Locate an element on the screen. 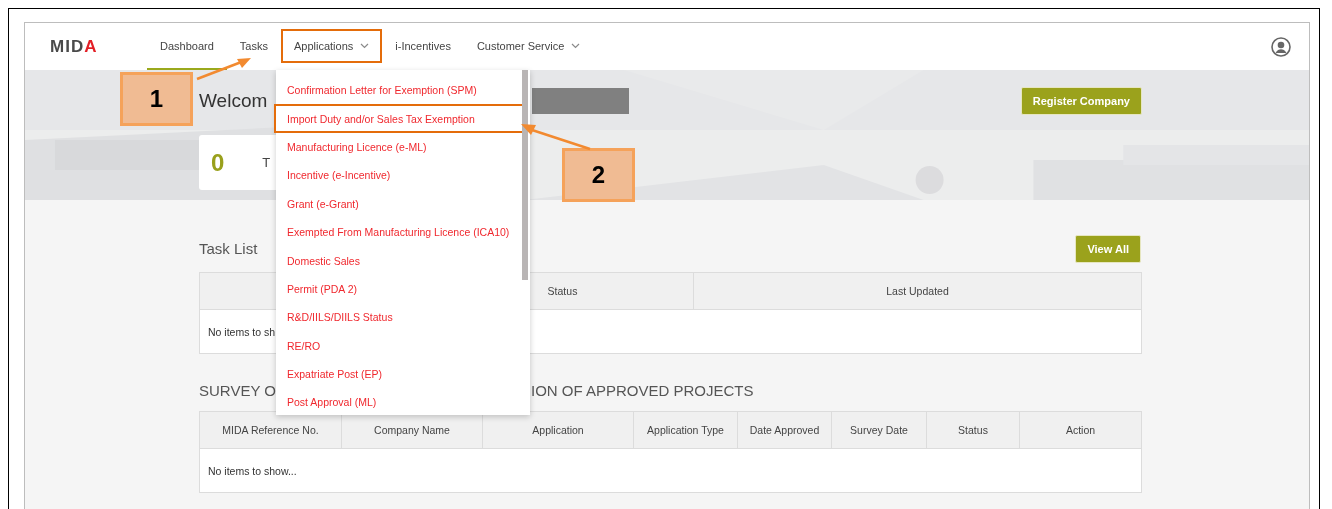  column-header: Action is located at coordinates (1080, 430).